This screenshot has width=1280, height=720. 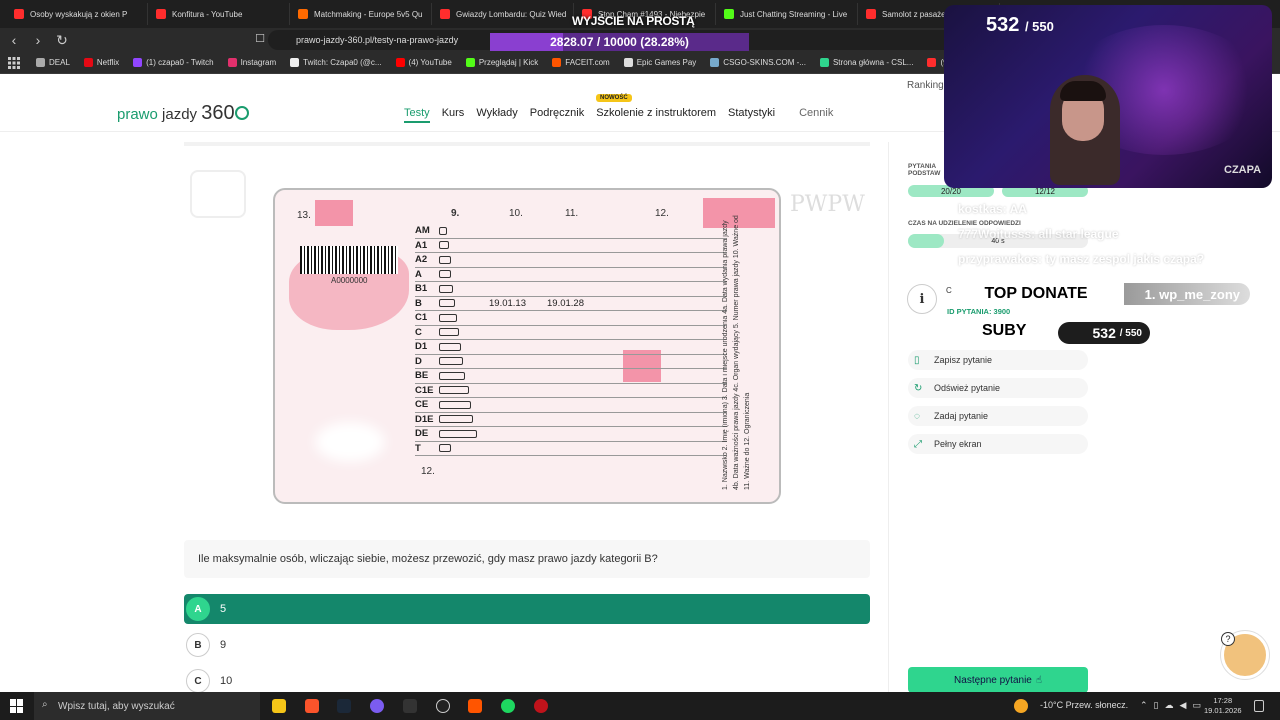 I want to click on weather-sun-icon, so click(x=1021, y=706).